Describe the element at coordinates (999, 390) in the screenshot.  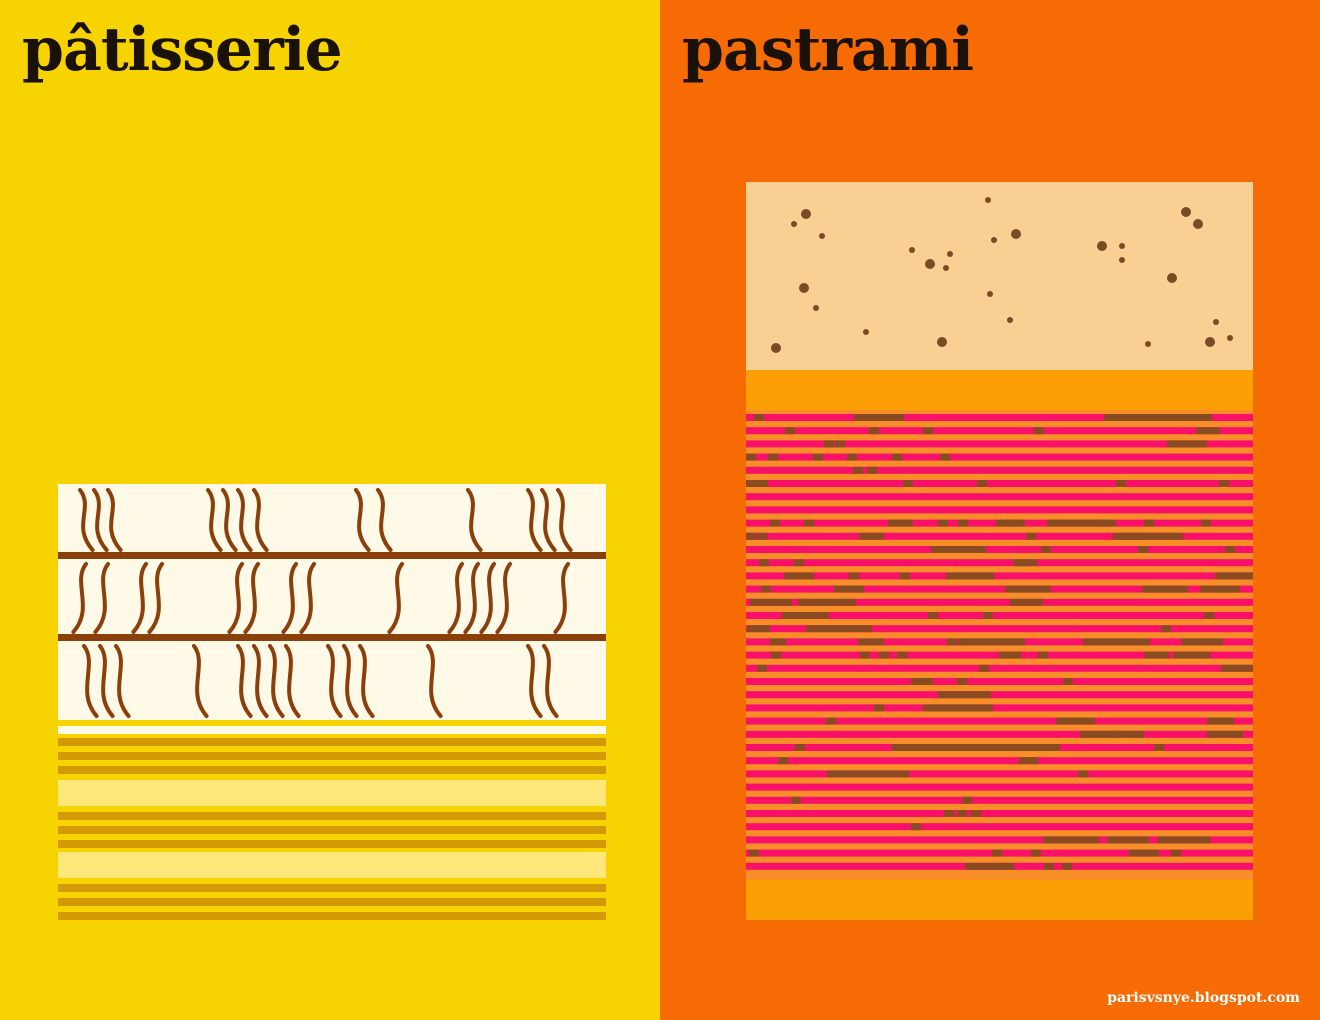
I see `bread-crust` at that location.